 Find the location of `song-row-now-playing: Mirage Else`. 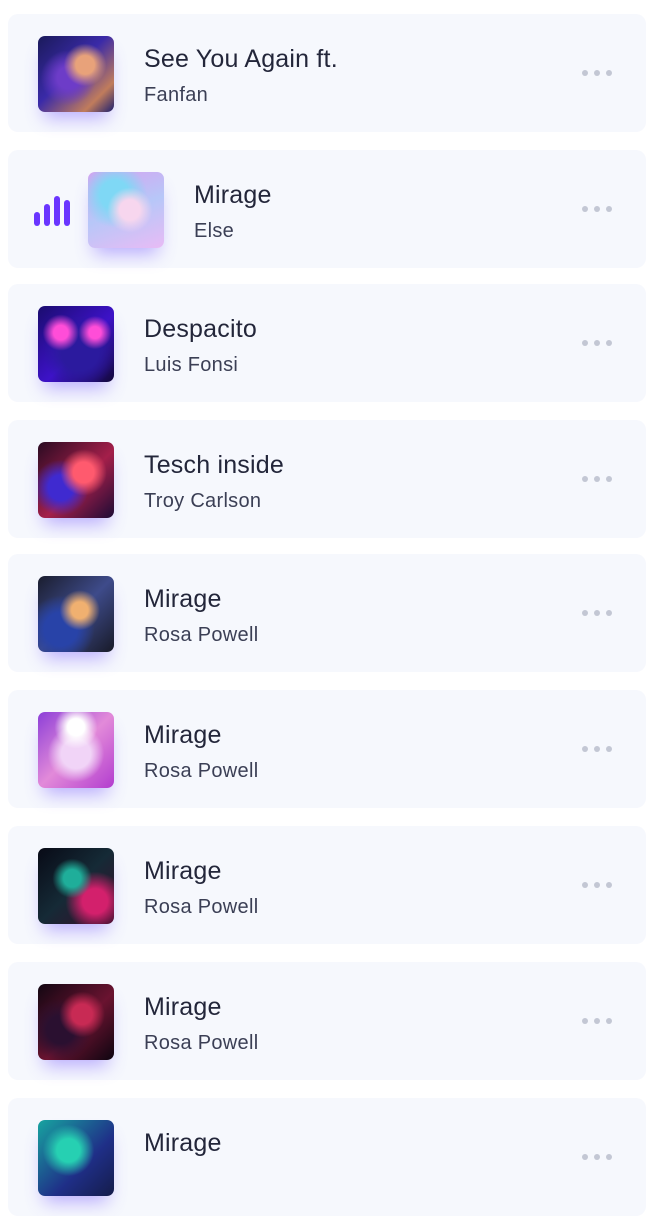

song-row-now-playing: Mirage Else is located at coordinates (327, 209).